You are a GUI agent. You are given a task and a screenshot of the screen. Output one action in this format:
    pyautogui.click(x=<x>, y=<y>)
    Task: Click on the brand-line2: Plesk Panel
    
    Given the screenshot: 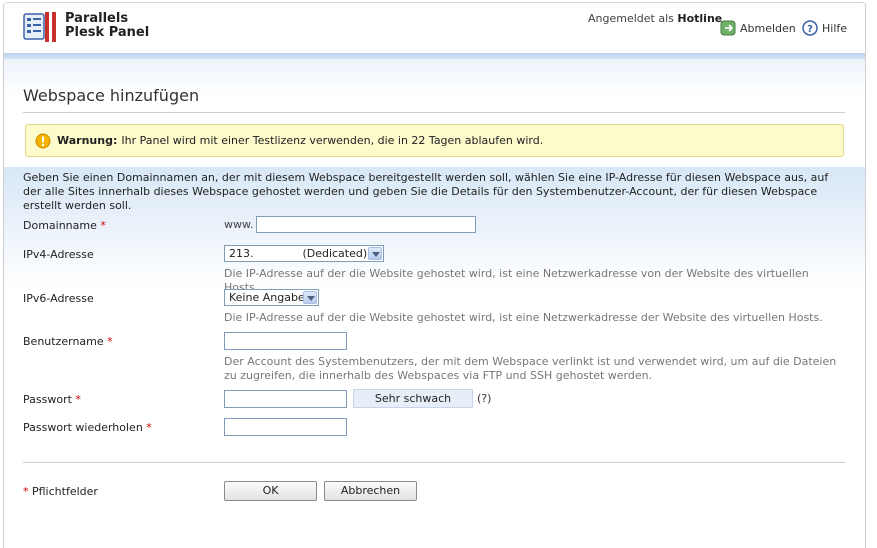 What is the action you would take?
    pyautogui.click(x=107, y=32)
    